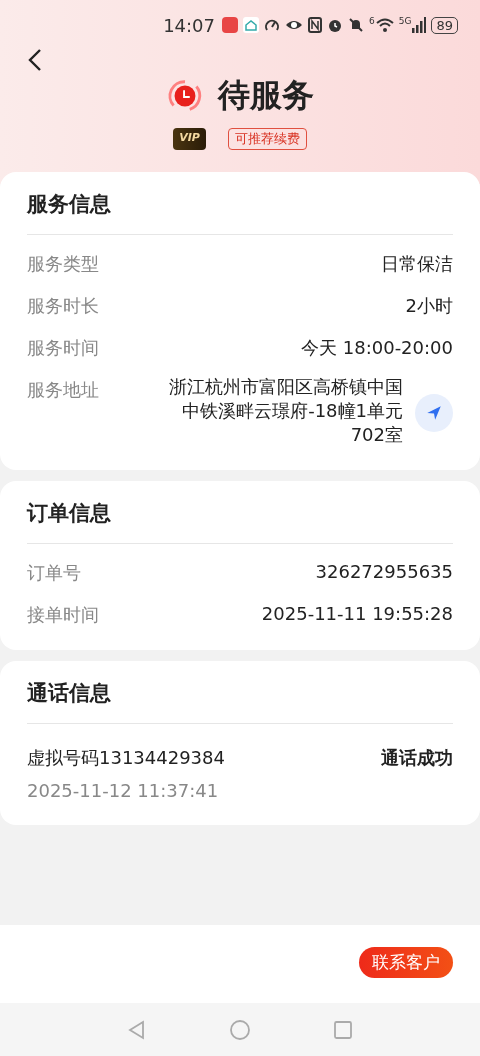  I want to click on field-label: 服务时间, so click(63, 348).